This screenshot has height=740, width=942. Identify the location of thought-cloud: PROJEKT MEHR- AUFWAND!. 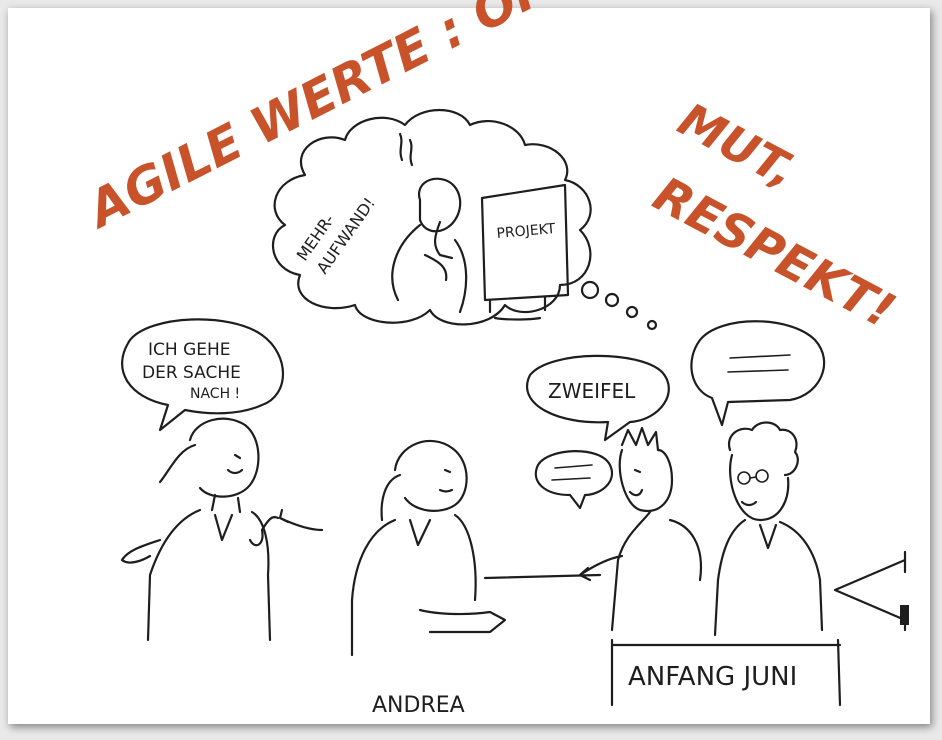
(464, 219).